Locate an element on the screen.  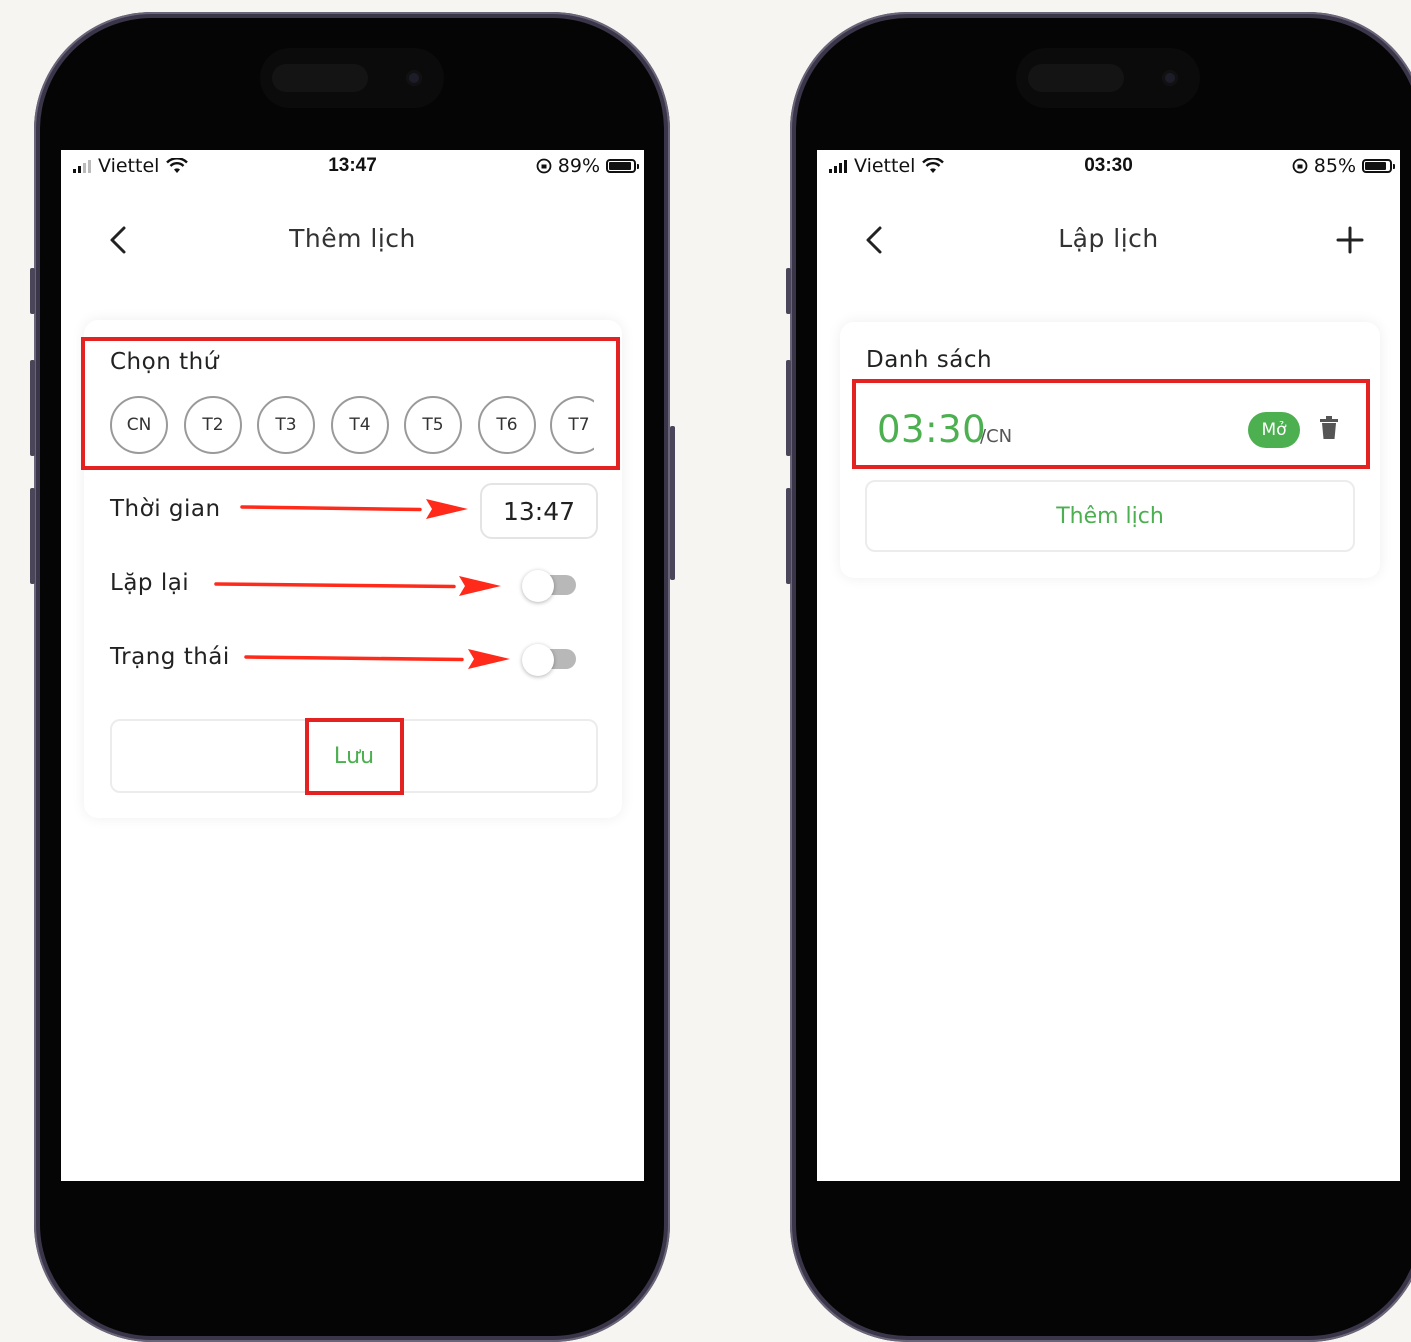
arrow-to-time-icon is located at coordinates (354, 509).